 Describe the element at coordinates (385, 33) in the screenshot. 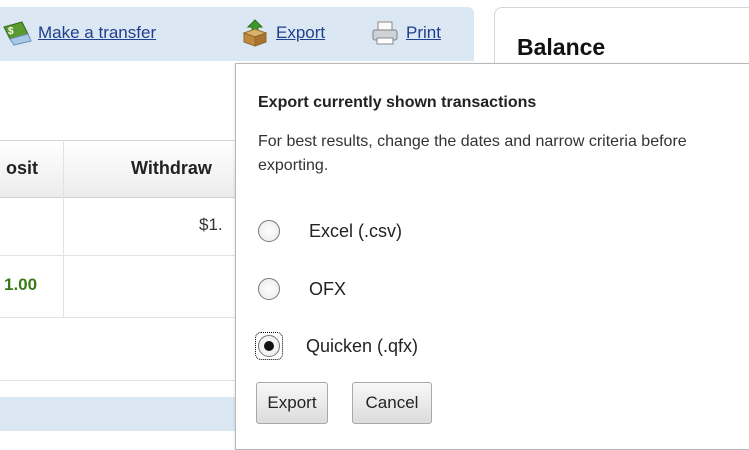

I see `printer-icon` at that location.